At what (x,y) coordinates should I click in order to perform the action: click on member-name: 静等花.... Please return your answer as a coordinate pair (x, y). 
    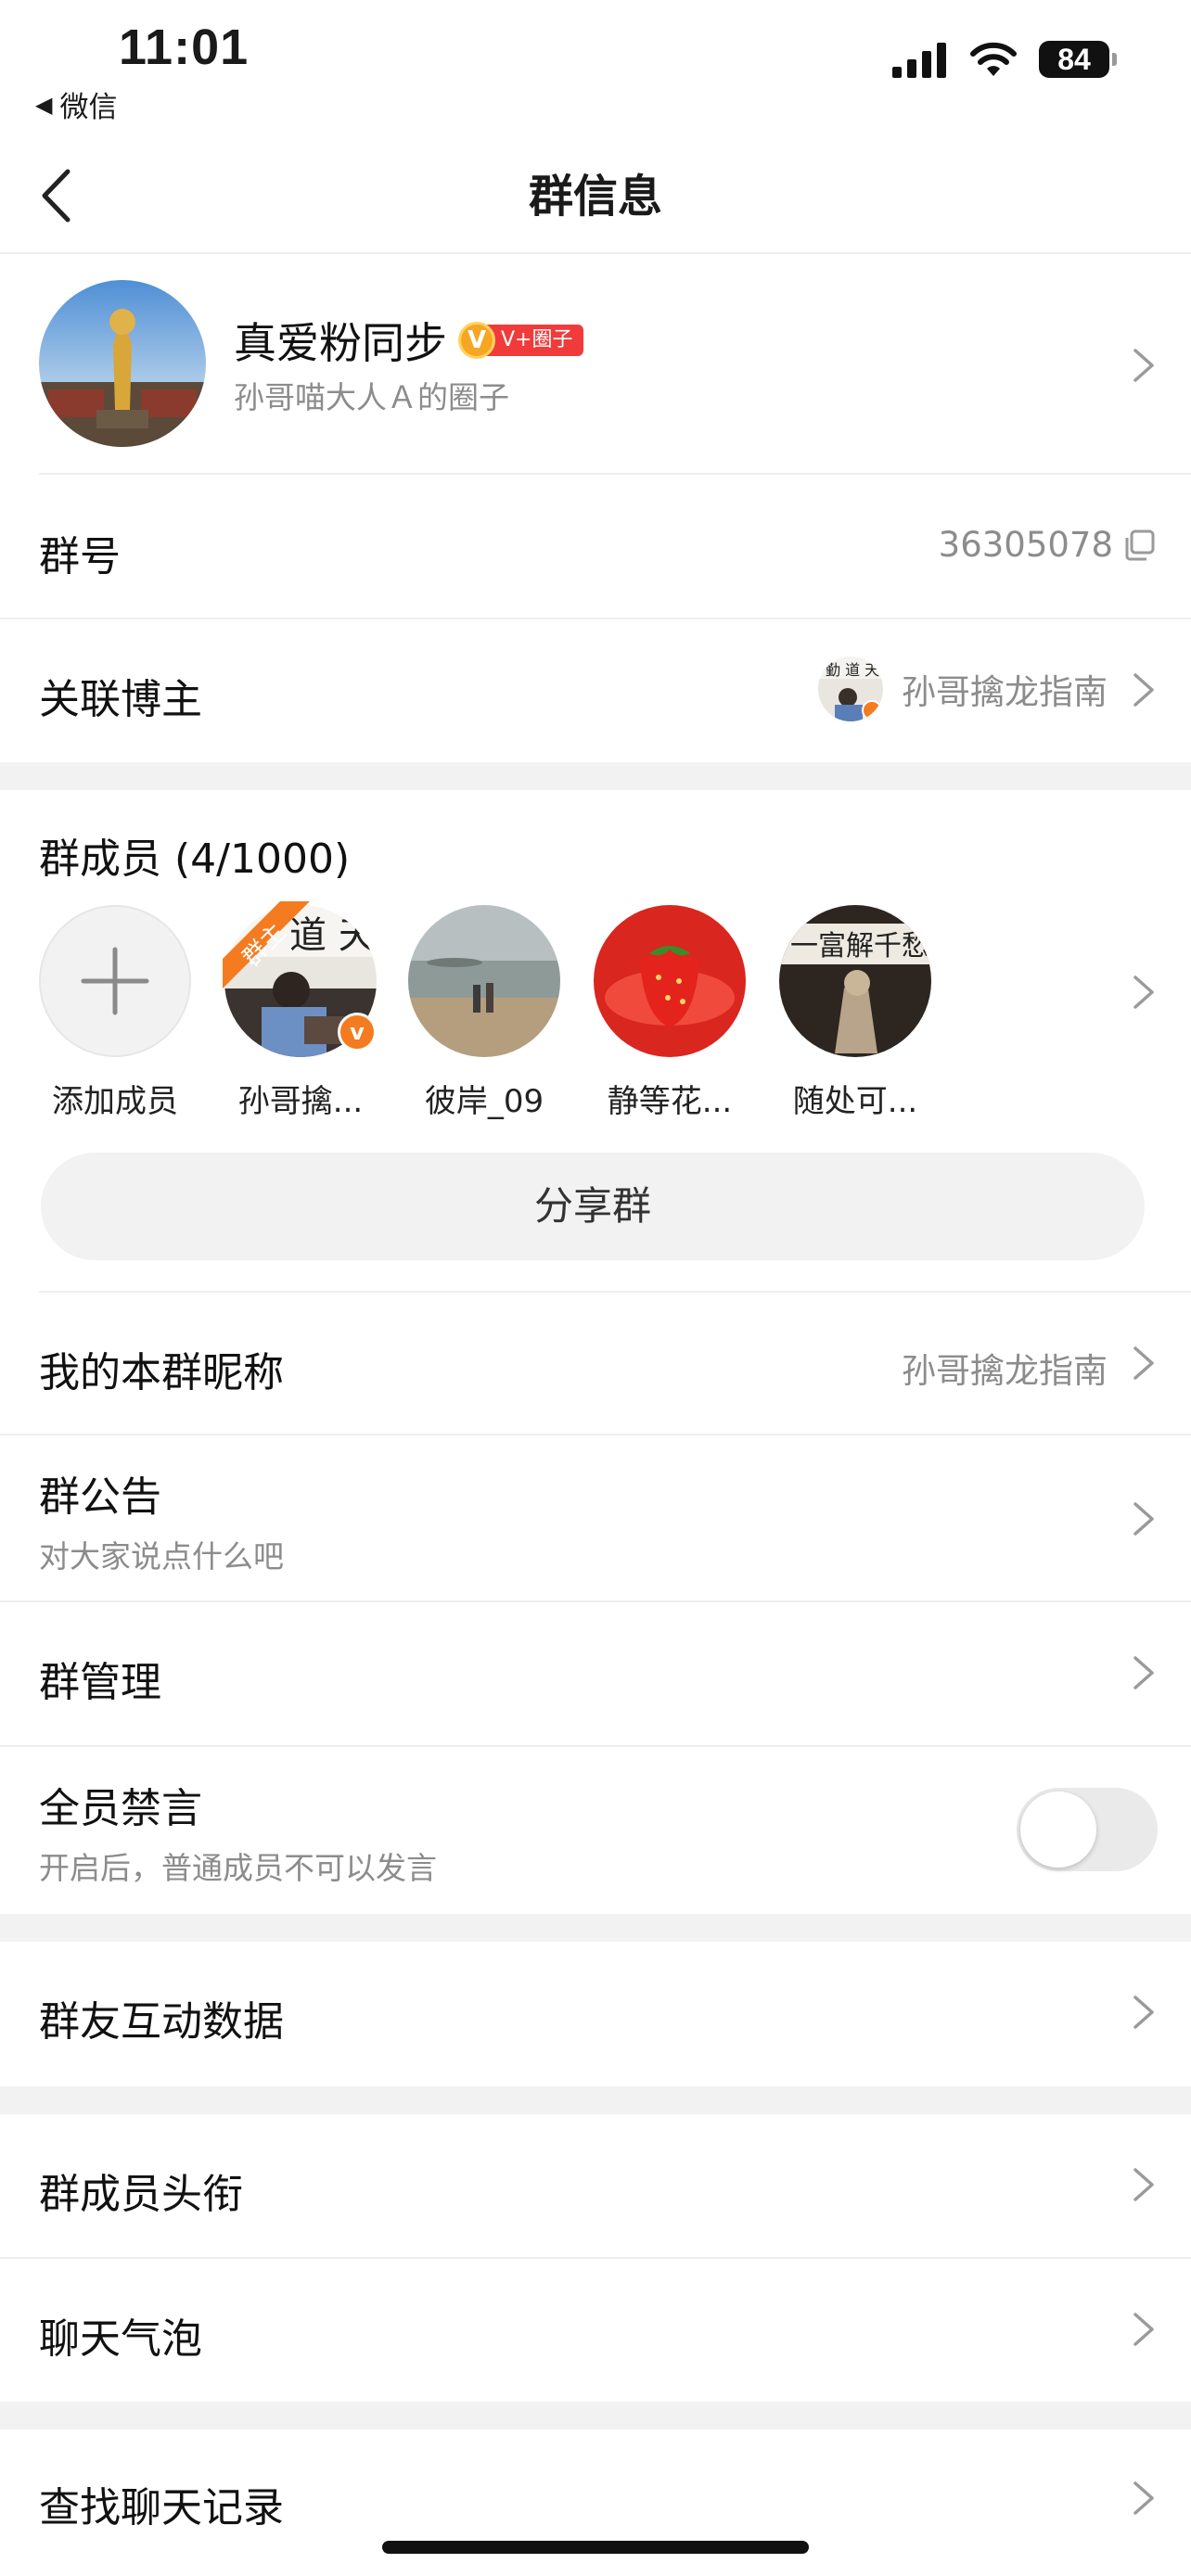
    Looking at the image, I should click on (670, 1102).